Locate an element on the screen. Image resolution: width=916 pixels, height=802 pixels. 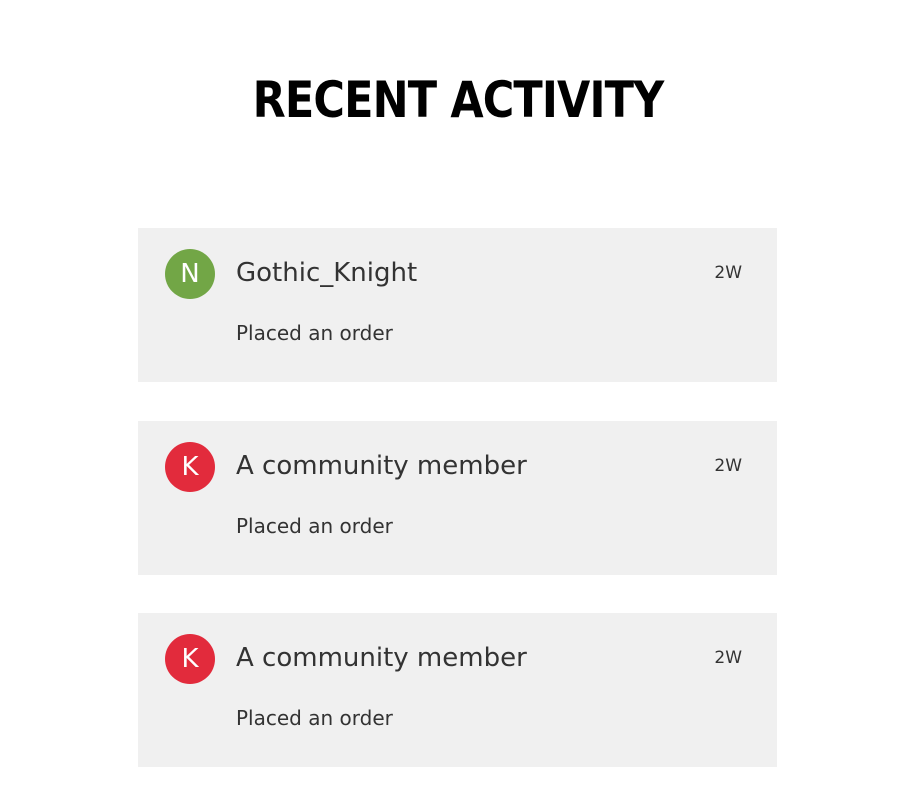
avatar: N is located at coordinates (190, 274).